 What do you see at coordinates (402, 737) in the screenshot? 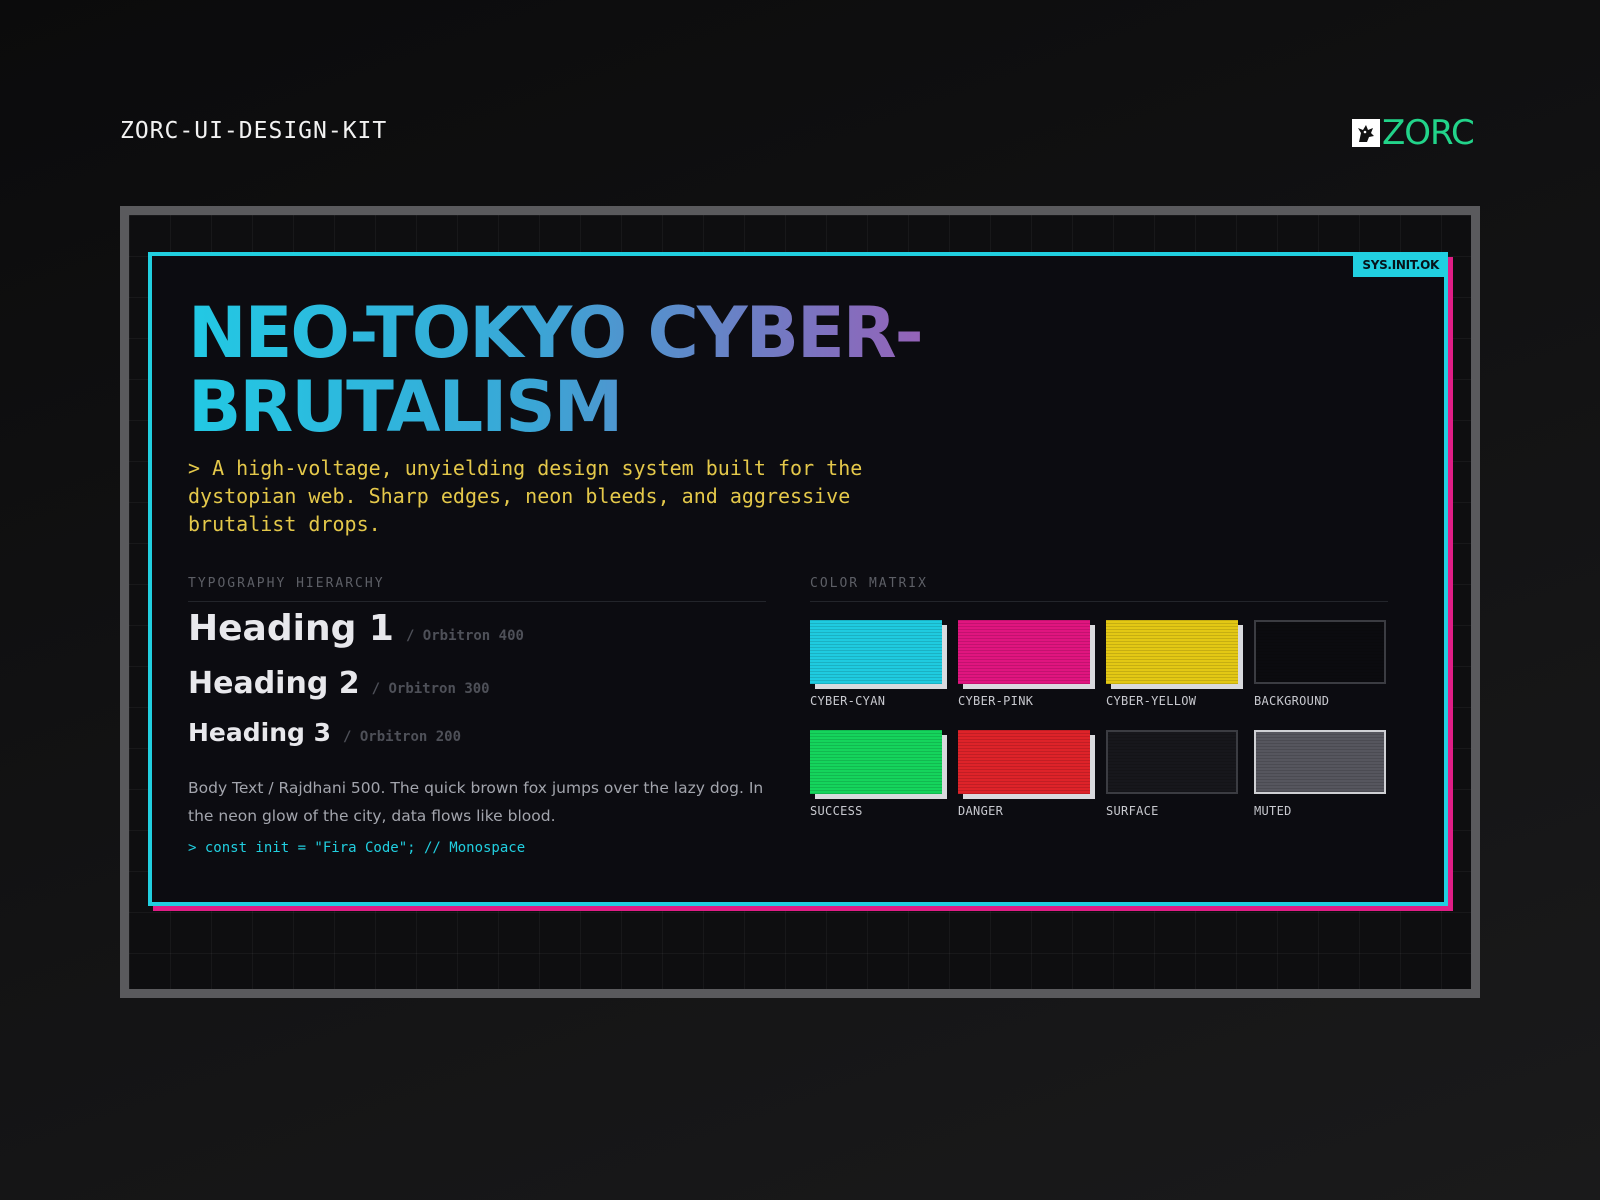
I see `heading-3-meta: / Orbitron 200` at bounding box center [402, 737].